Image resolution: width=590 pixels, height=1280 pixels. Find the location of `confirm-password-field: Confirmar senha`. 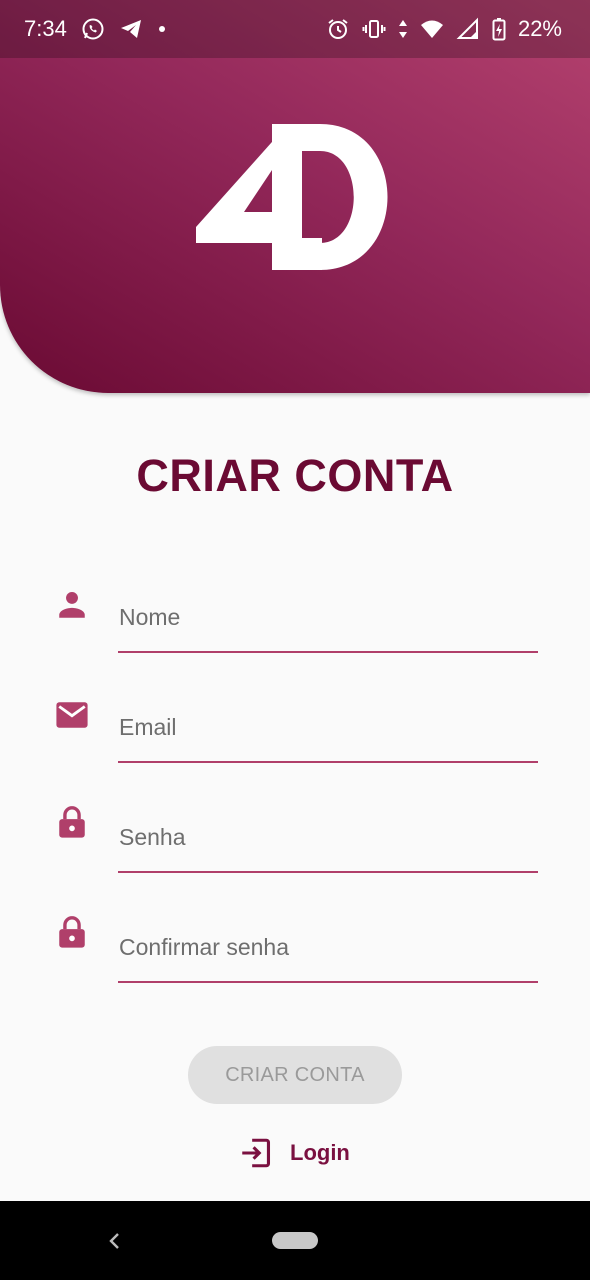

confirm-password-field: Confirmar senha is located at coordinates (295, 960).